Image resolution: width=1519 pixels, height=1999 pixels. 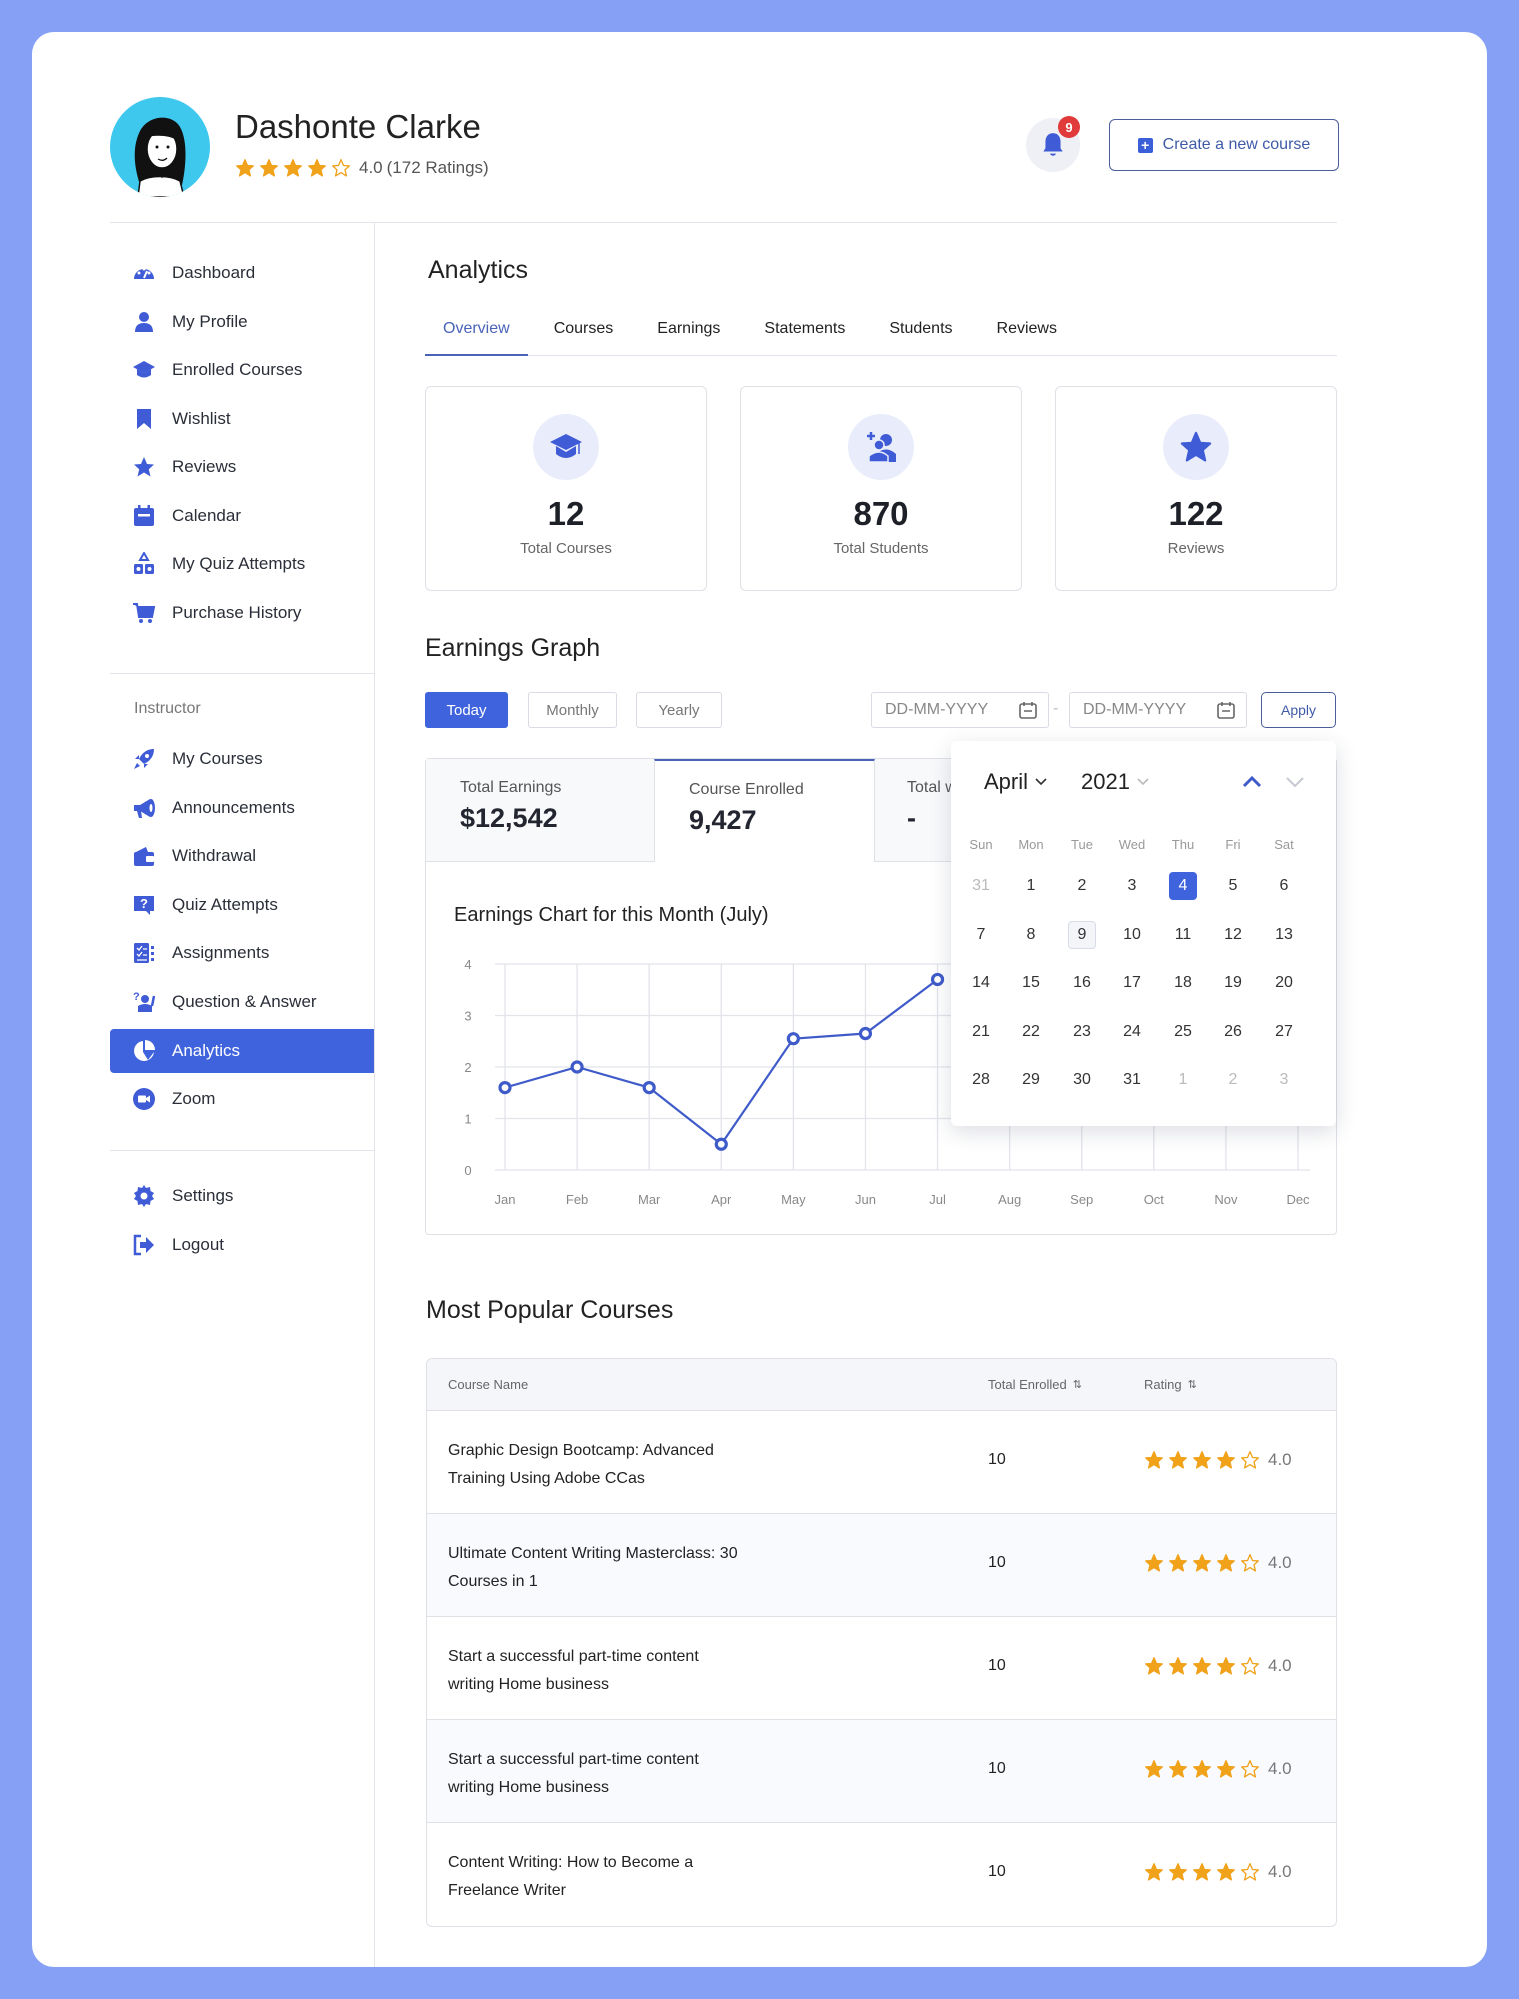 I want to click on sidebar-item-my-courses: My Courses, so click(x=242, y=759).